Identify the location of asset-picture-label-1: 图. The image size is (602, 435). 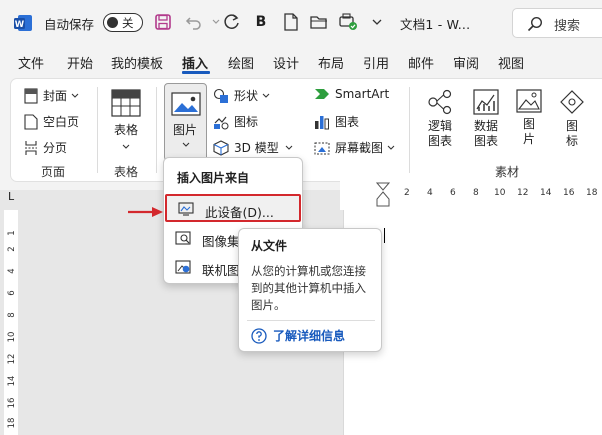
(528, 124).